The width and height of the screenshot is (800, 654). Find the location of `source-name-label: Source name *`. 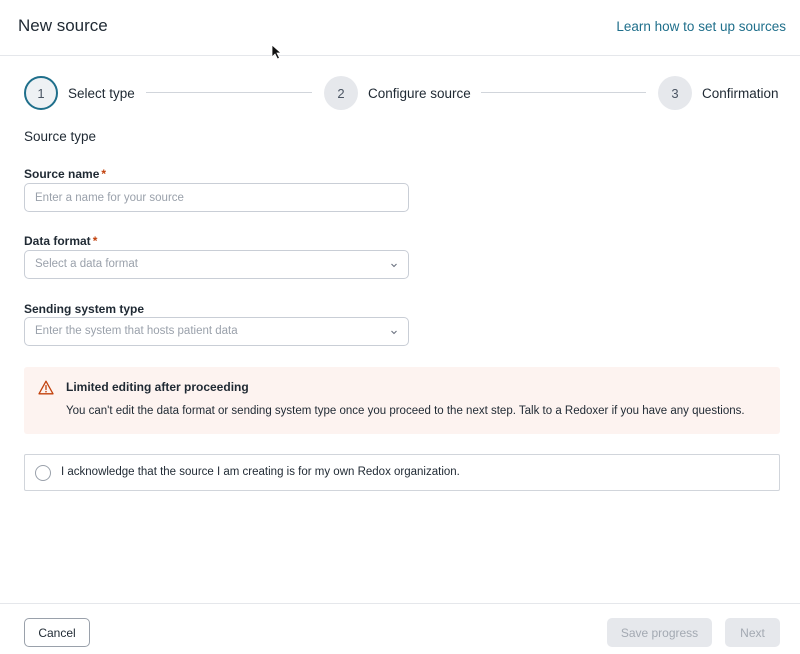

source-name-label: Source name * is located at coordinates (65, 174).